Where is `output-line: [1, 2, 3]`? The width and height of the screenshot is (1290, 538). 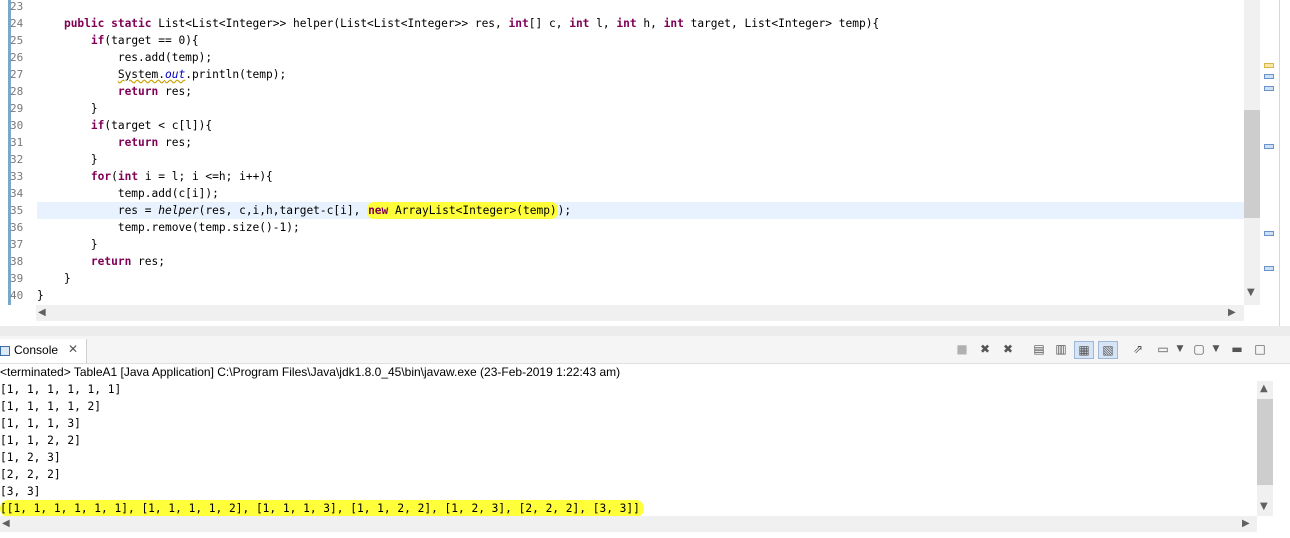
output-line: [1, 2, 3] is located at coordinates (30, 457).